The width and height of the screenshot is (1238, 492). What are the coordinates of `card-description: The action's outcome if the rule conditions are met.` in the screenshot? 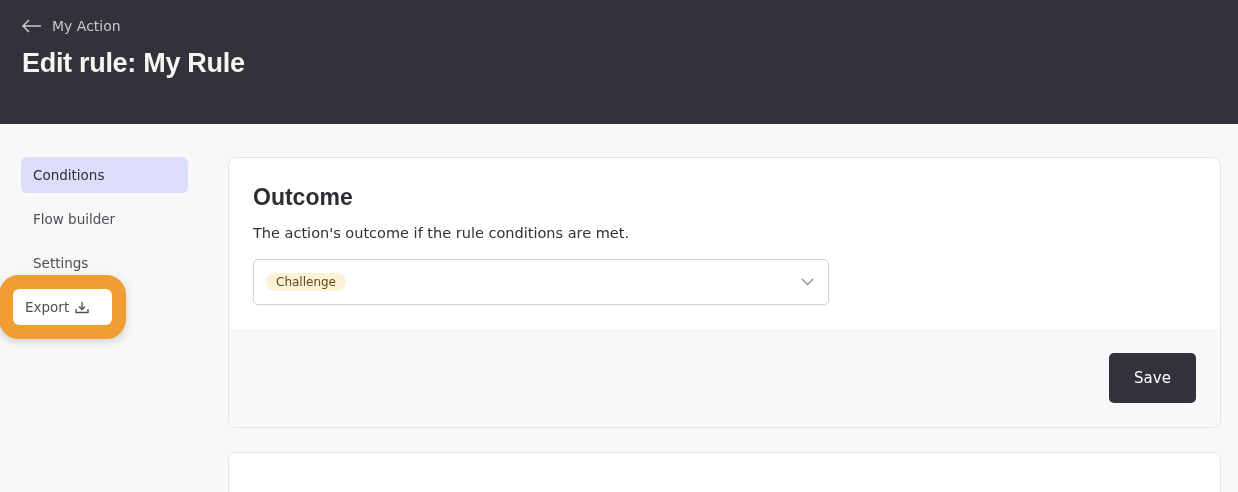 It's located at (442, 233).